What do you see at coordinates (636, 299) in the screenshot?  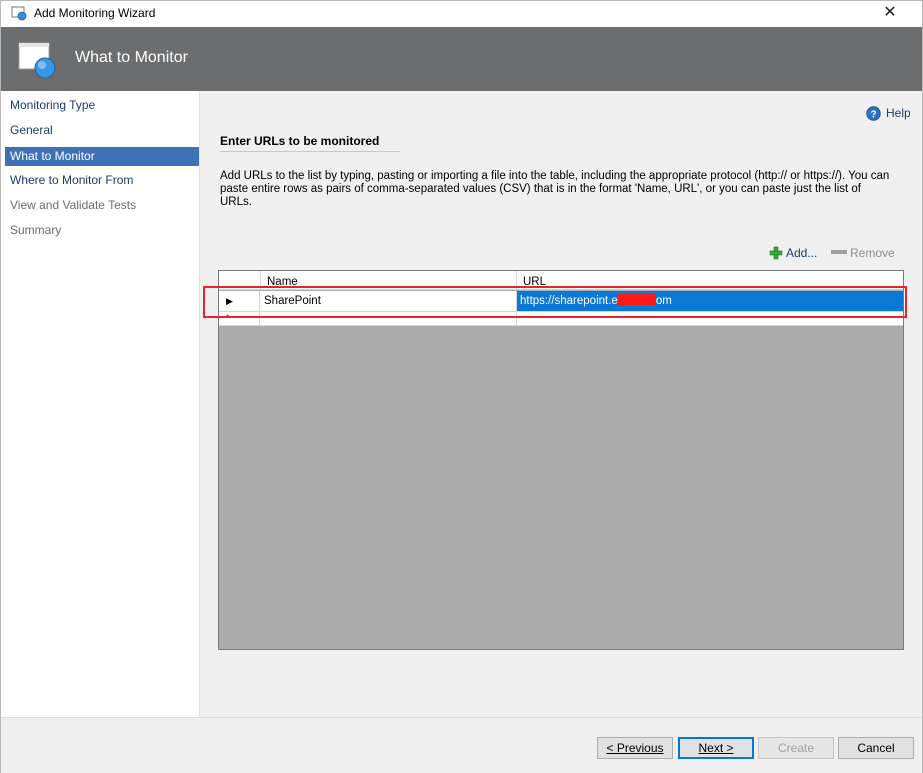 I see `redaction-mark` at bounding box center [636, 299].